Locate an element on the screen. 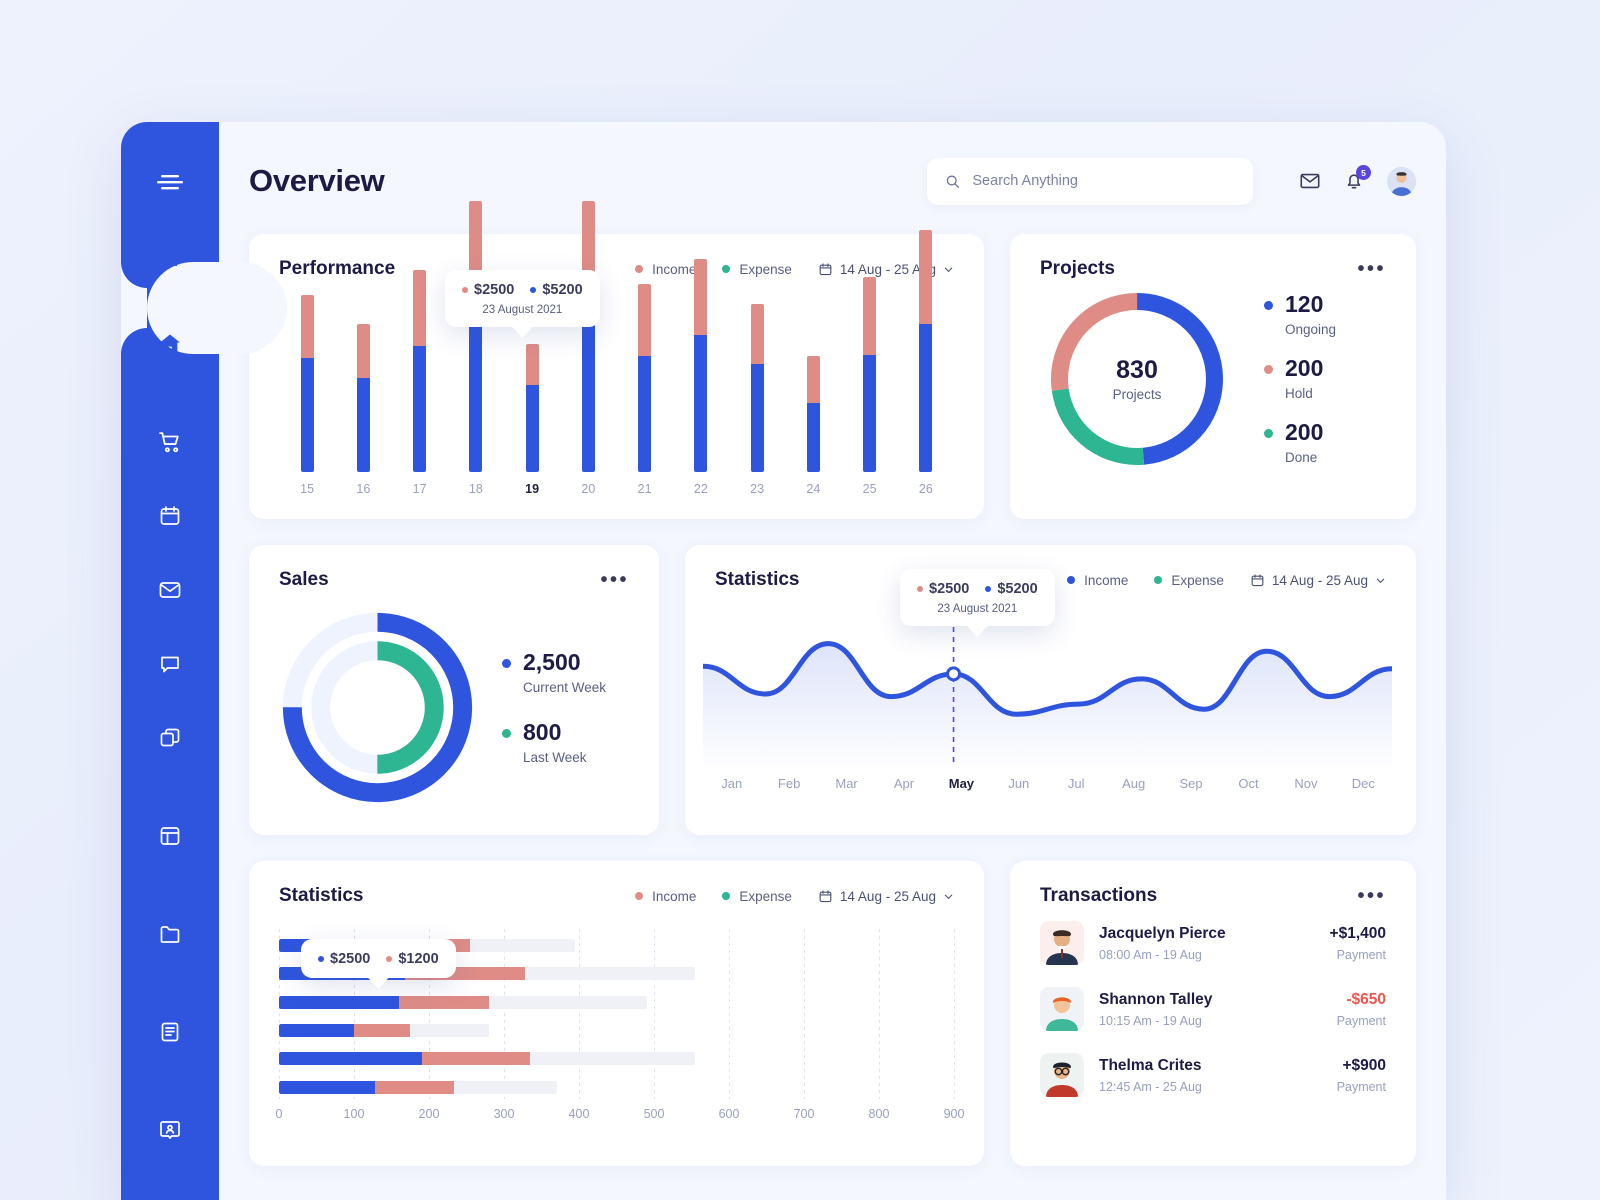  search-box is located at coordinates (1090, 181).